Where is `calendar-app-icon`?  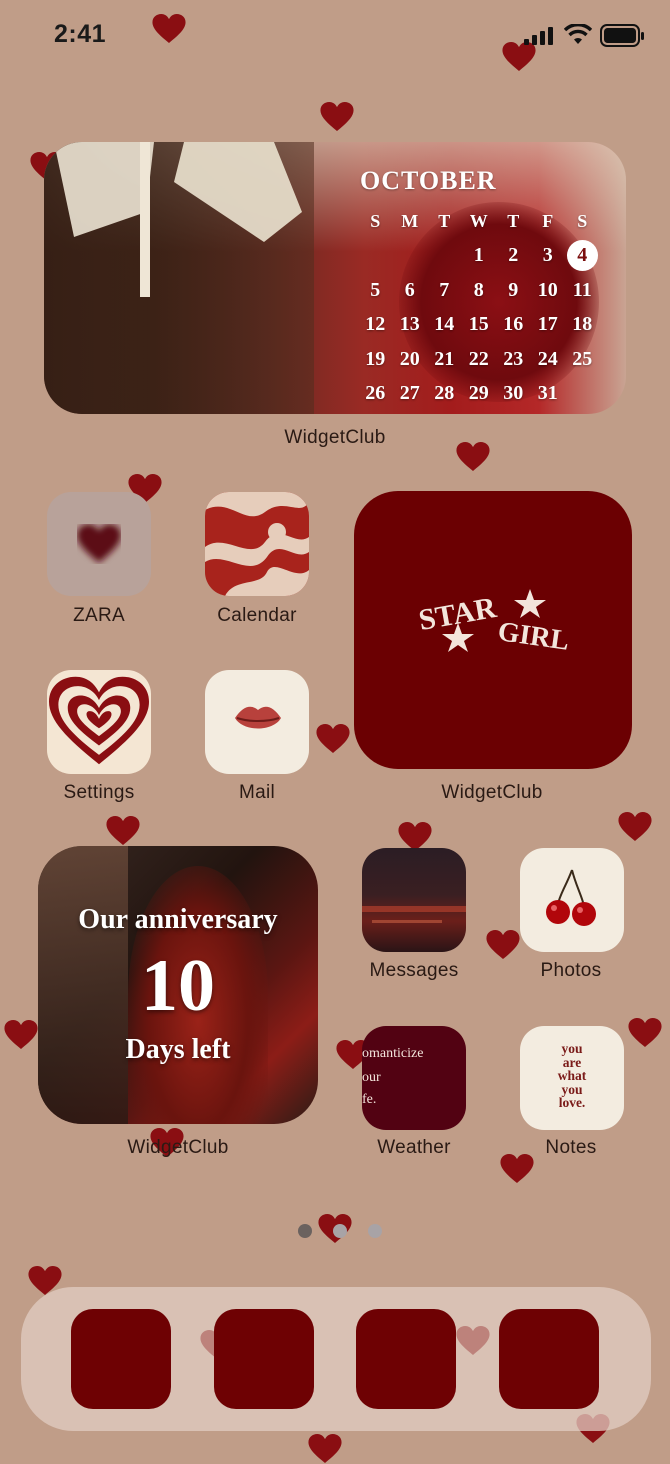 calendar-app-icon is located at coordinates (257, 544).